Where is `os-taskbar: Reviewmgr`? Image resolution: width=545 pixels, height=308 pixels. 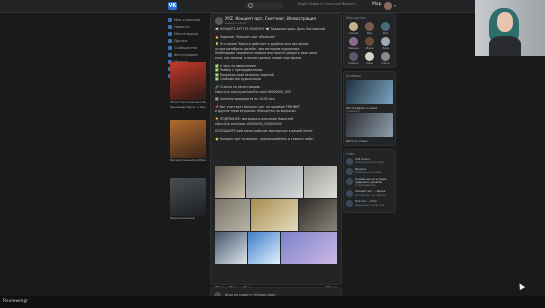 os-taskbar: Reviewmgr is located at coordinates (272, 302).